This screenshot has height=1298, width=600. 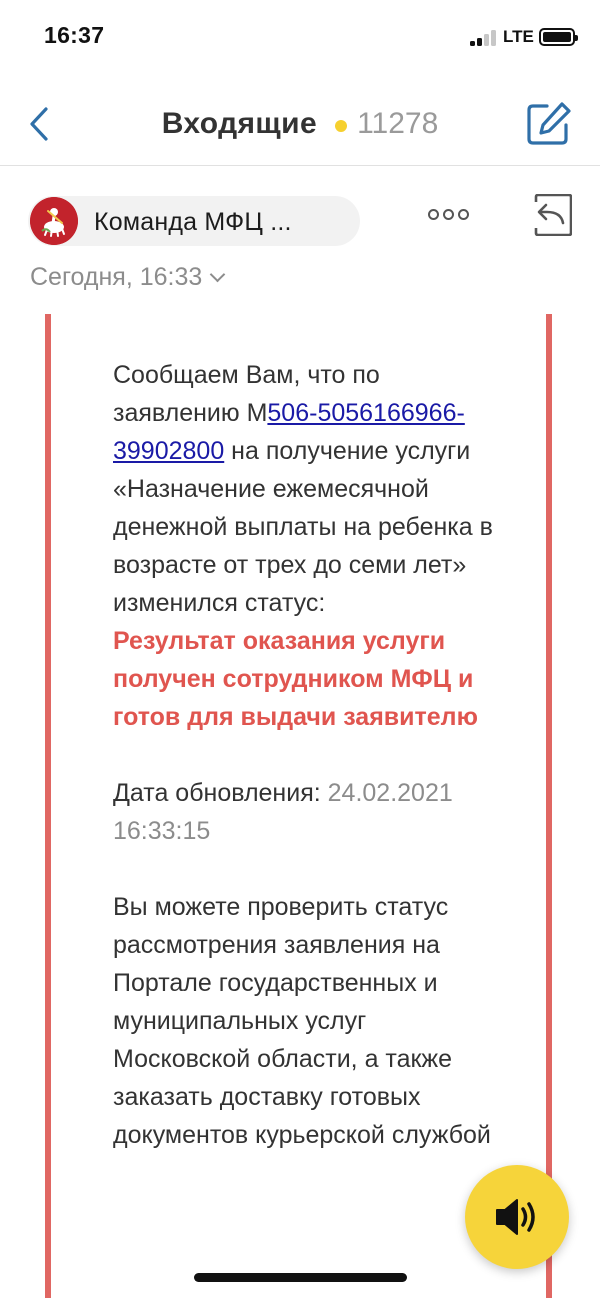 I want to click on chevron-down-icon, so click(x=217, y=274).